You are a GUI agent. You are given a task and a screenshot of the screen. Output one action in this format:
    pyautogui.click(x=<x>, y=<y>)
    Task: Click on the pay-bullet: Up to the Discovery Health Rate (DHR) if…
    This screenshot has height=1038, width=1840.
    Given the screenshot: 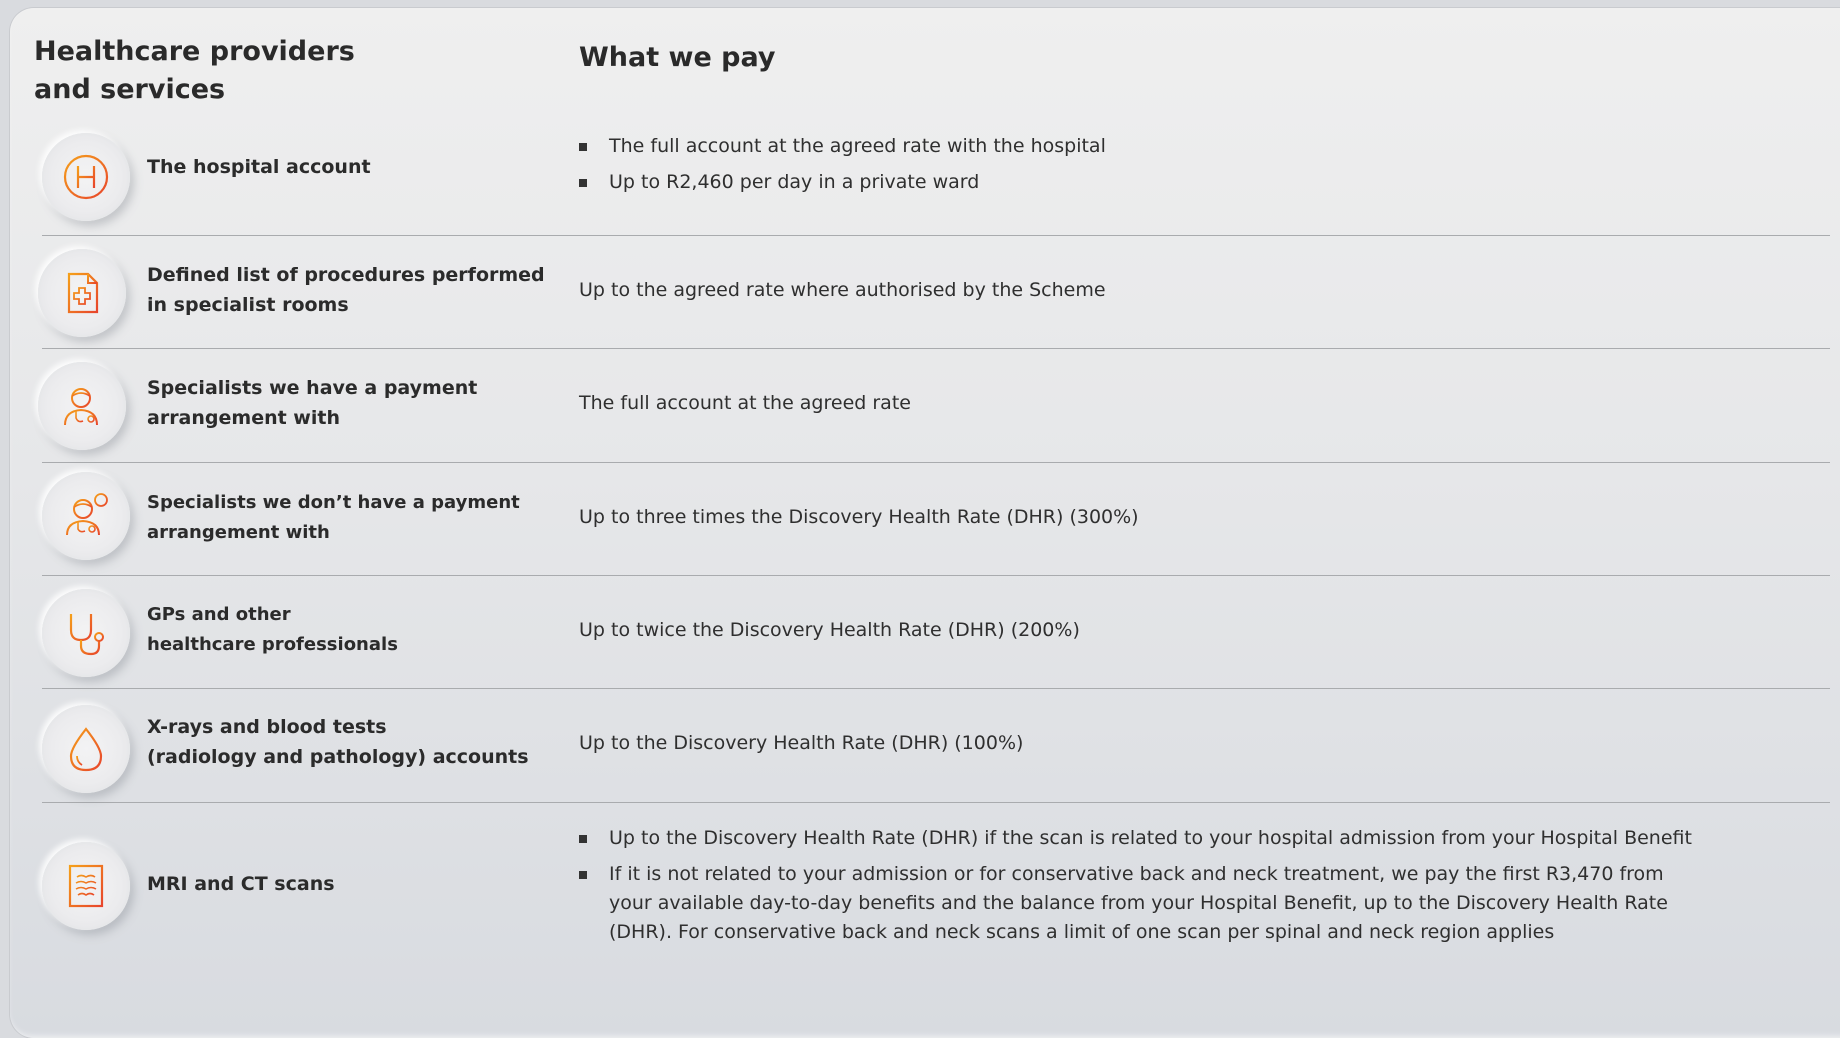 What is the action you would take?
    pyautogui.click(x=1139, y=838)
    